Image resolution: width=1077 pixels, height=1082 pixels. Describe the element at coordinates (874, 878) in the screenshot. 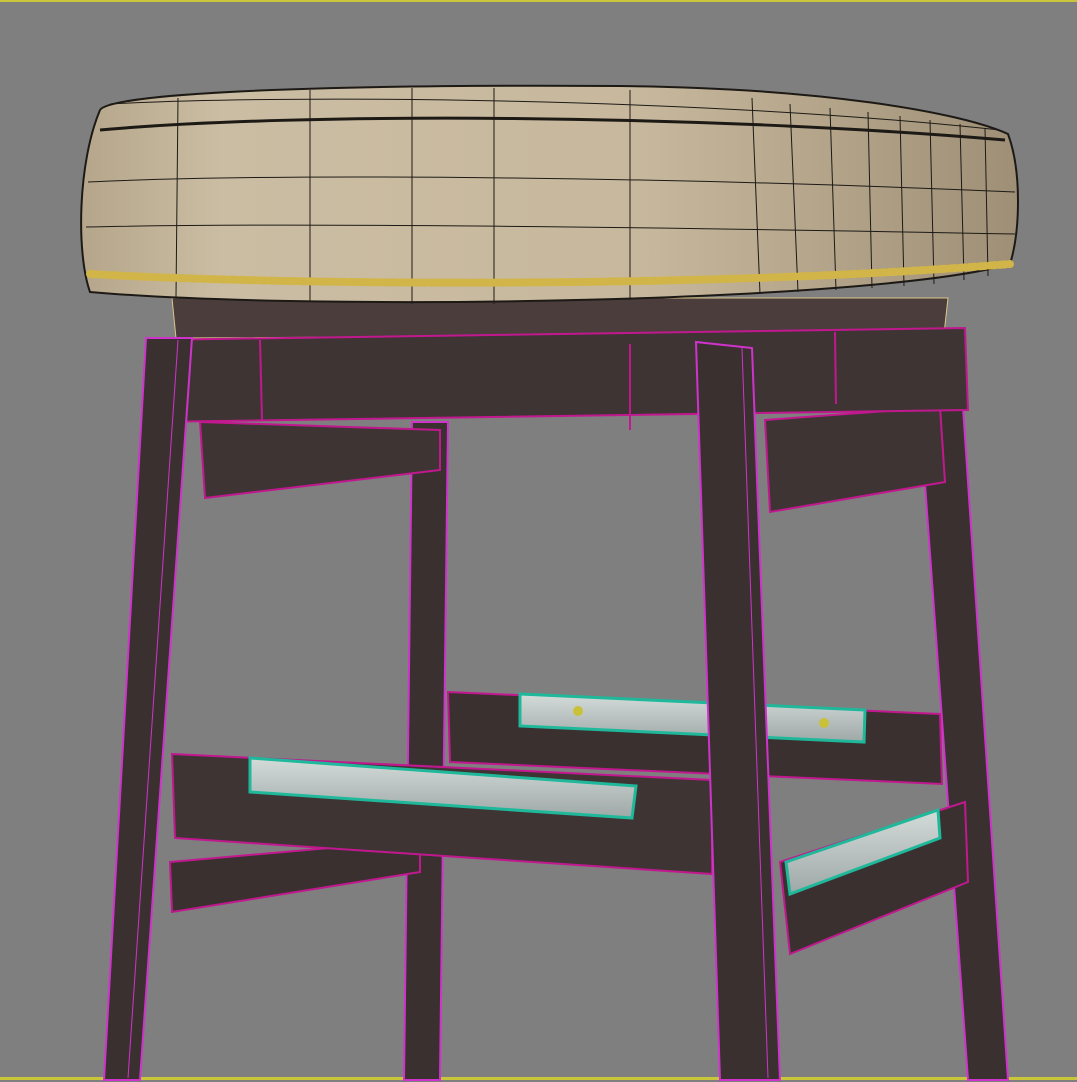

I see `right-footrest` at that location.